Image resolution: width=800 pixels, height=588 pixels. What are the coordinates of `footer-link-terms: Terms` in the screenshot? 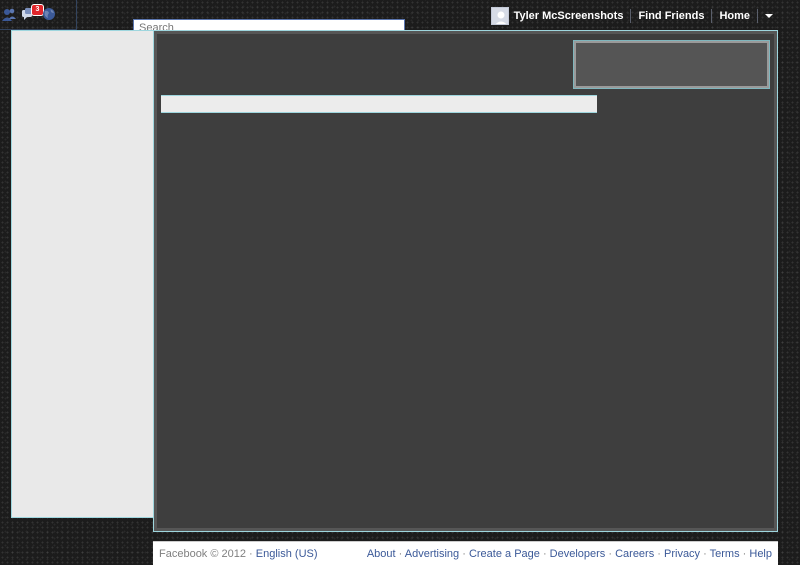 It's located at (725, 554).